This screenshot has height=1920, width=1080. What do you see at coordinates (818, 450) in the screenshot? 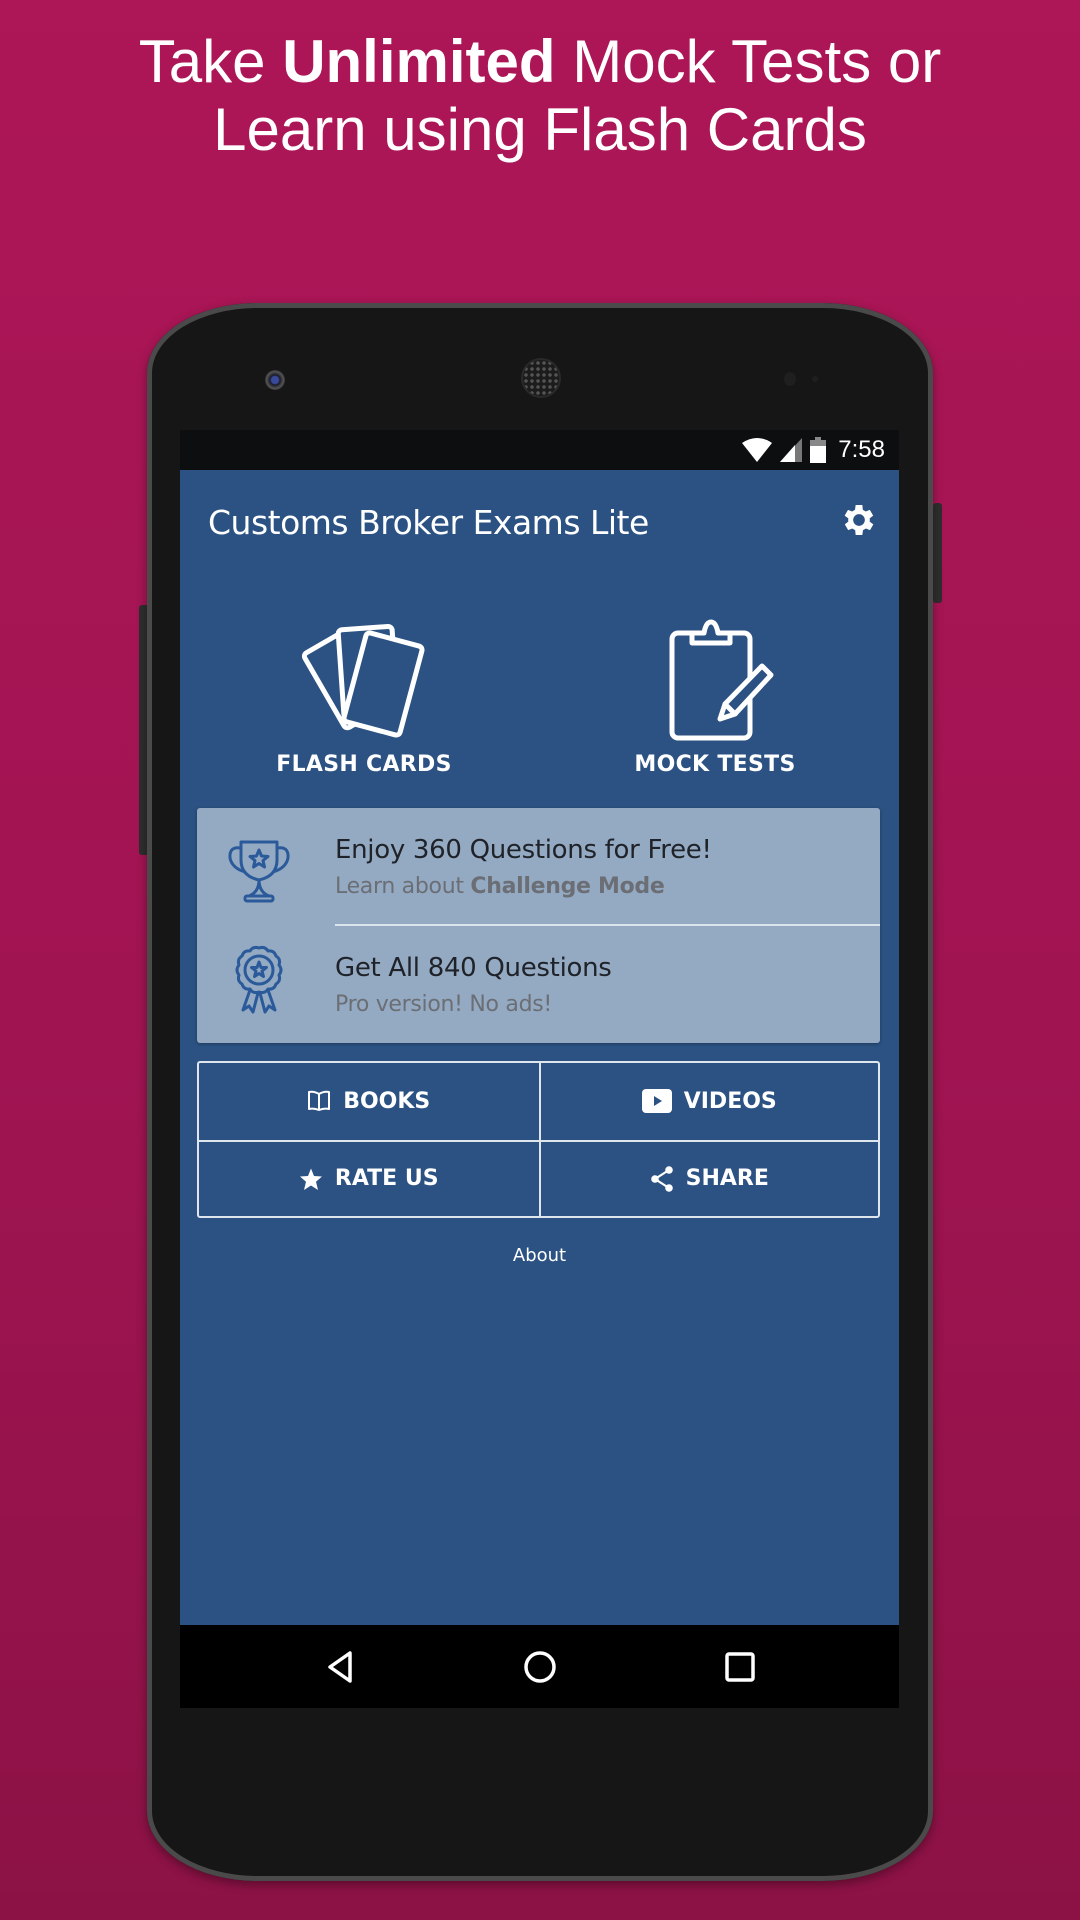
I see `battery-icon` at bounding box center [818, 450].